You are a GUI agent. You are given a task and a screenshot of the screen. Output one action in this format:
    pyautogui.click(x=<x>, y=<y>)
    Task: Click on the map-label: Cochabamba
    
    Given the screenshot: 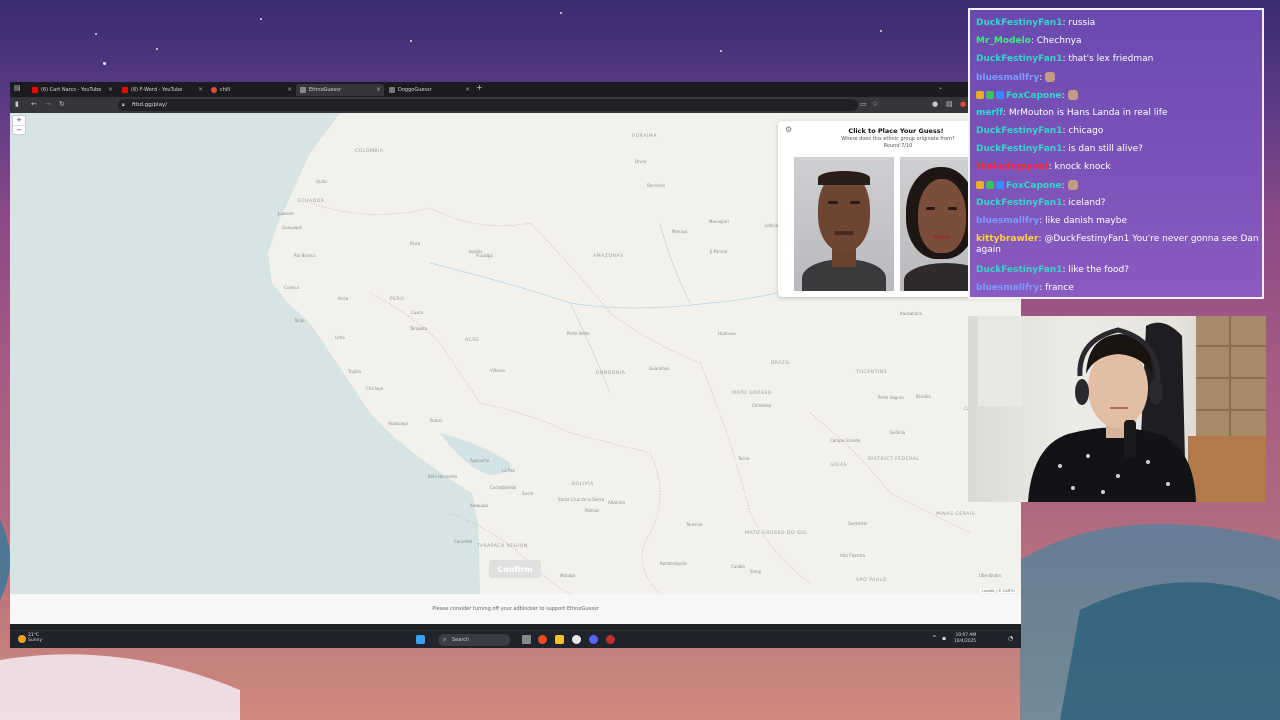 What is the action you would take?
    pyautogui.click(x=503, y=487)
    